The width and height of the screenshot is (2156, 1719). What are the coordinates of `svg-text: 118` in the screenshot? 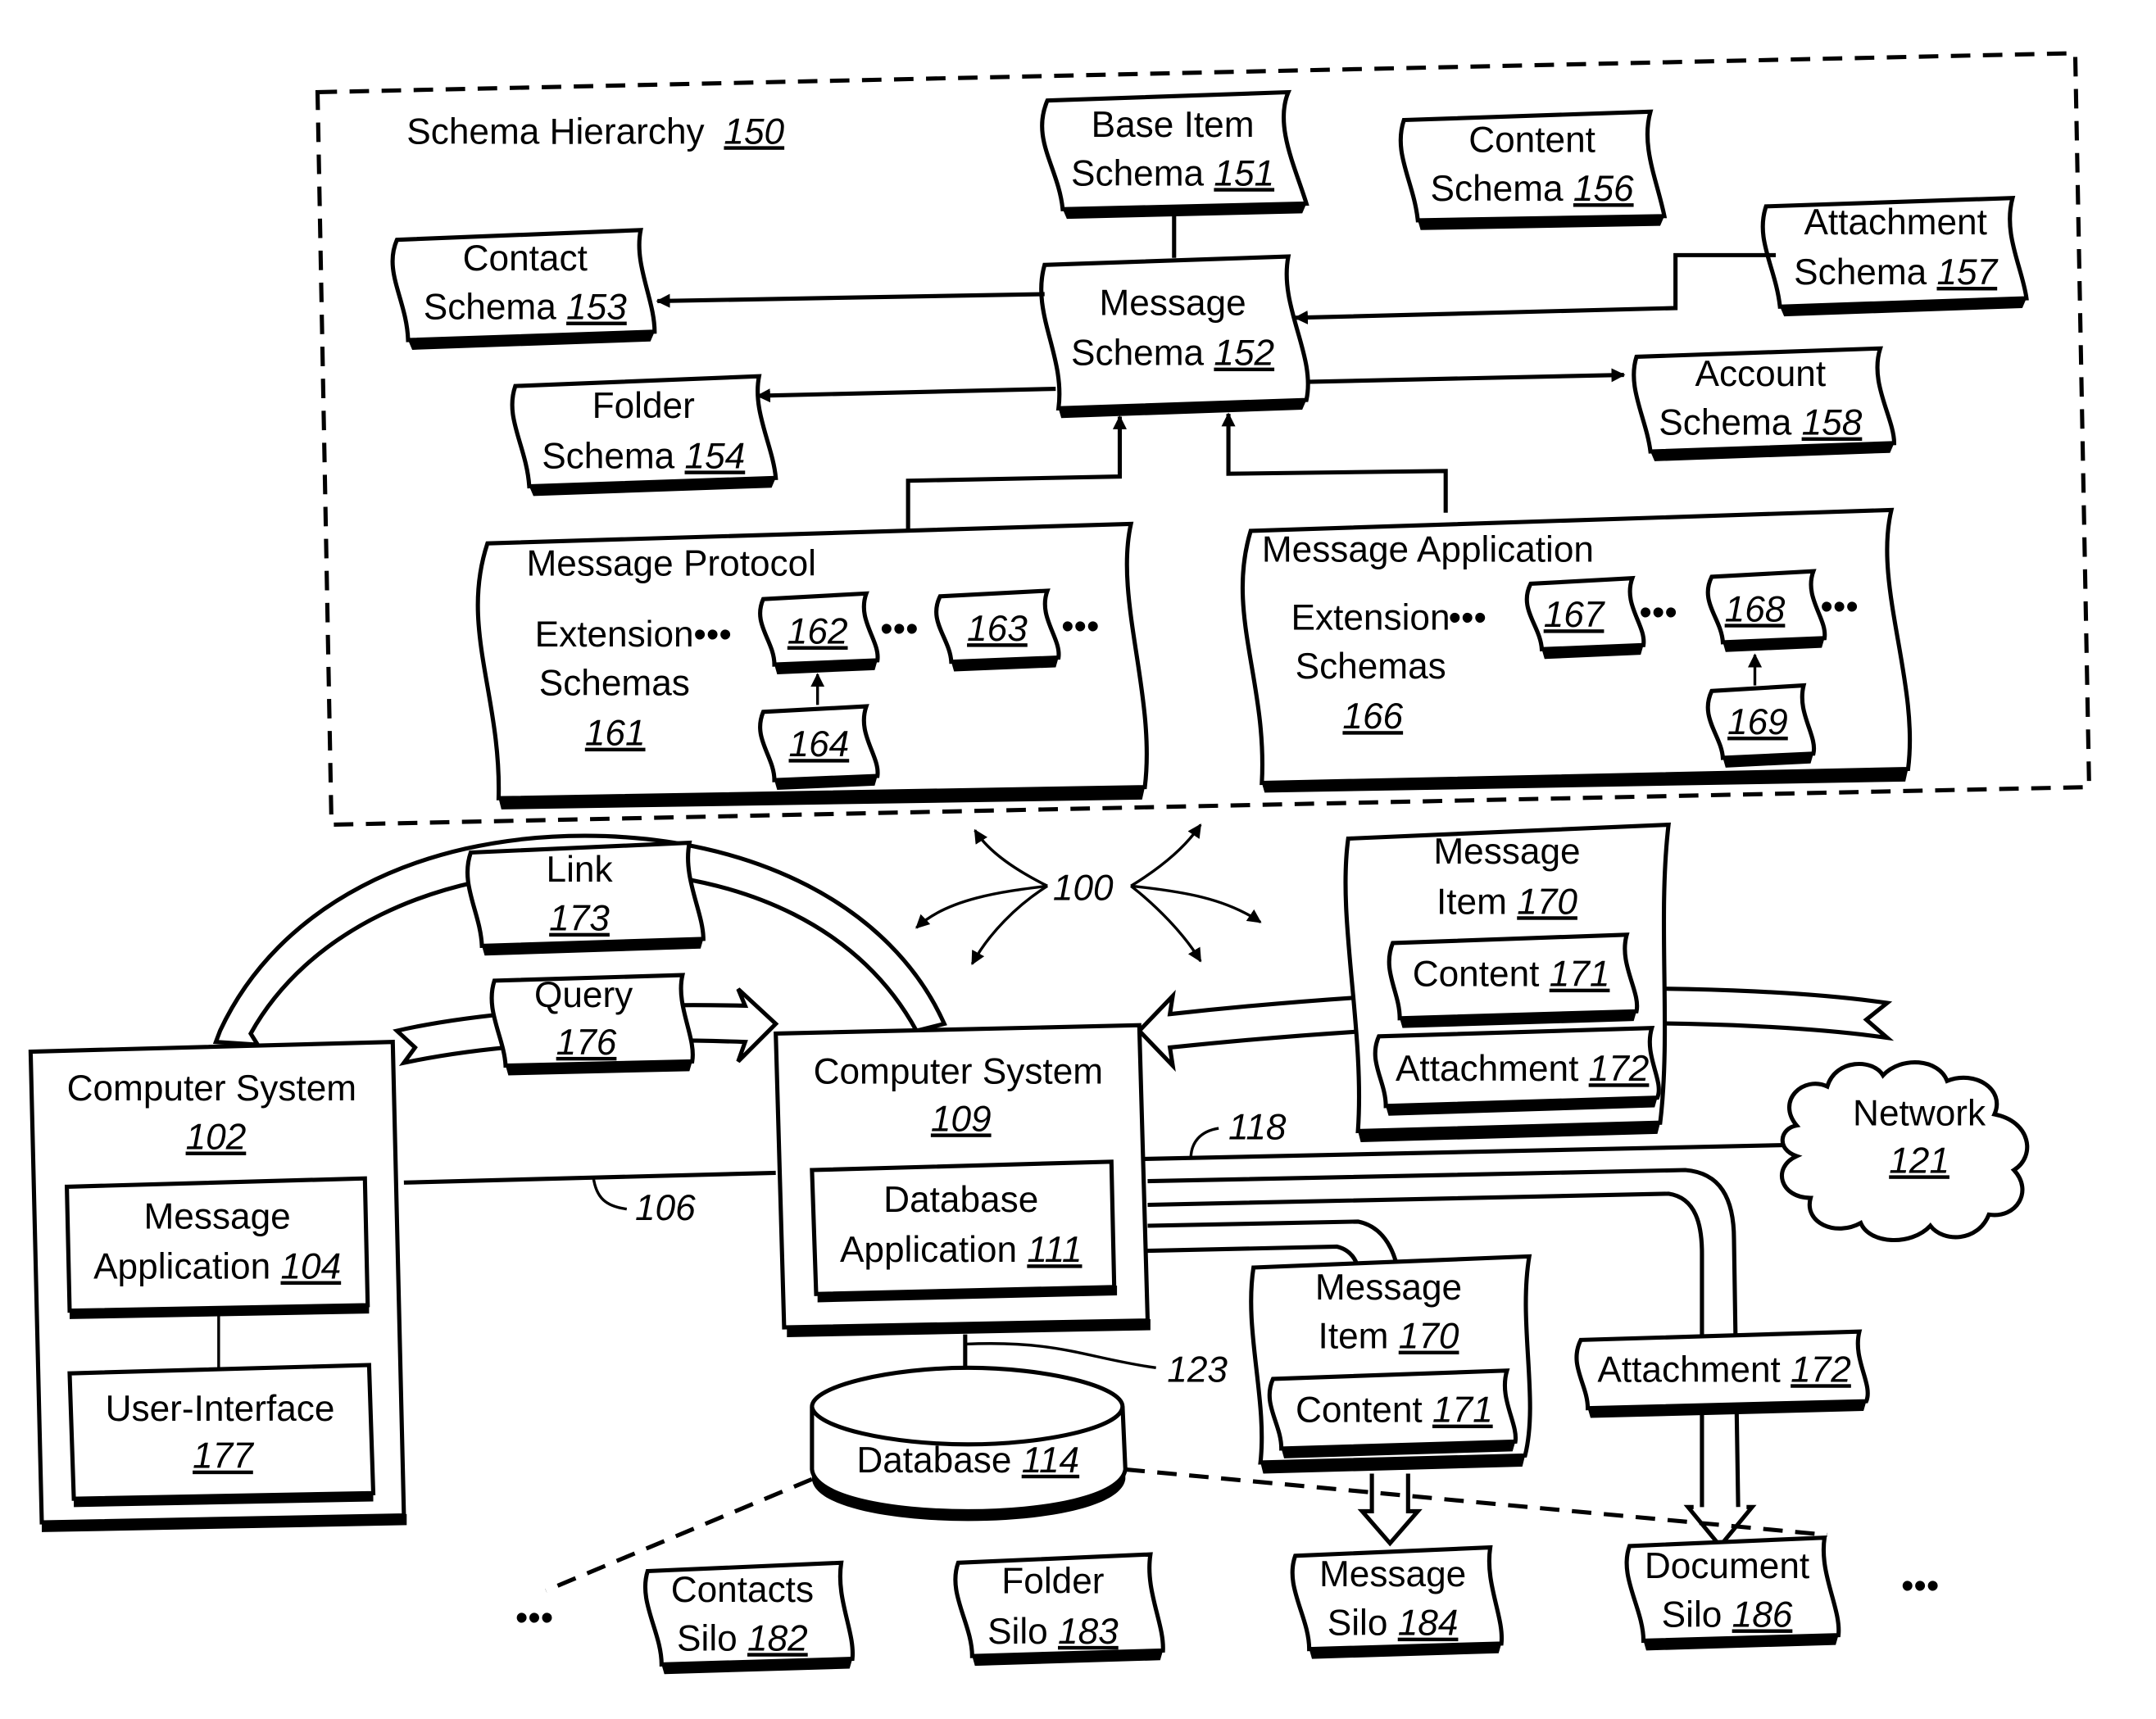 It's located at (1257, 1128).